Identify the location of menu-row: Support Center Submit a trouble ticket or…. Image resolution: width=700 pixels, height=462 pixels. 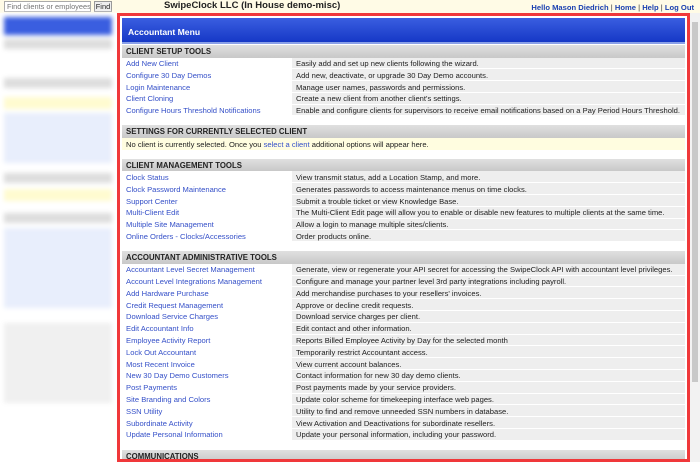
(403, 201).